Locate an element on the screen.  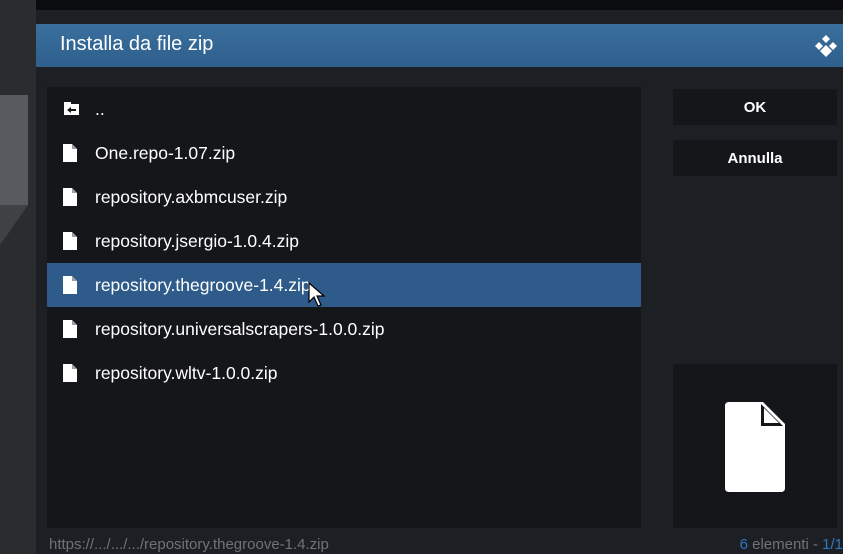
list-item: repository.universalscrapers-1.0.0.zip is located at coordinates (344, 329).